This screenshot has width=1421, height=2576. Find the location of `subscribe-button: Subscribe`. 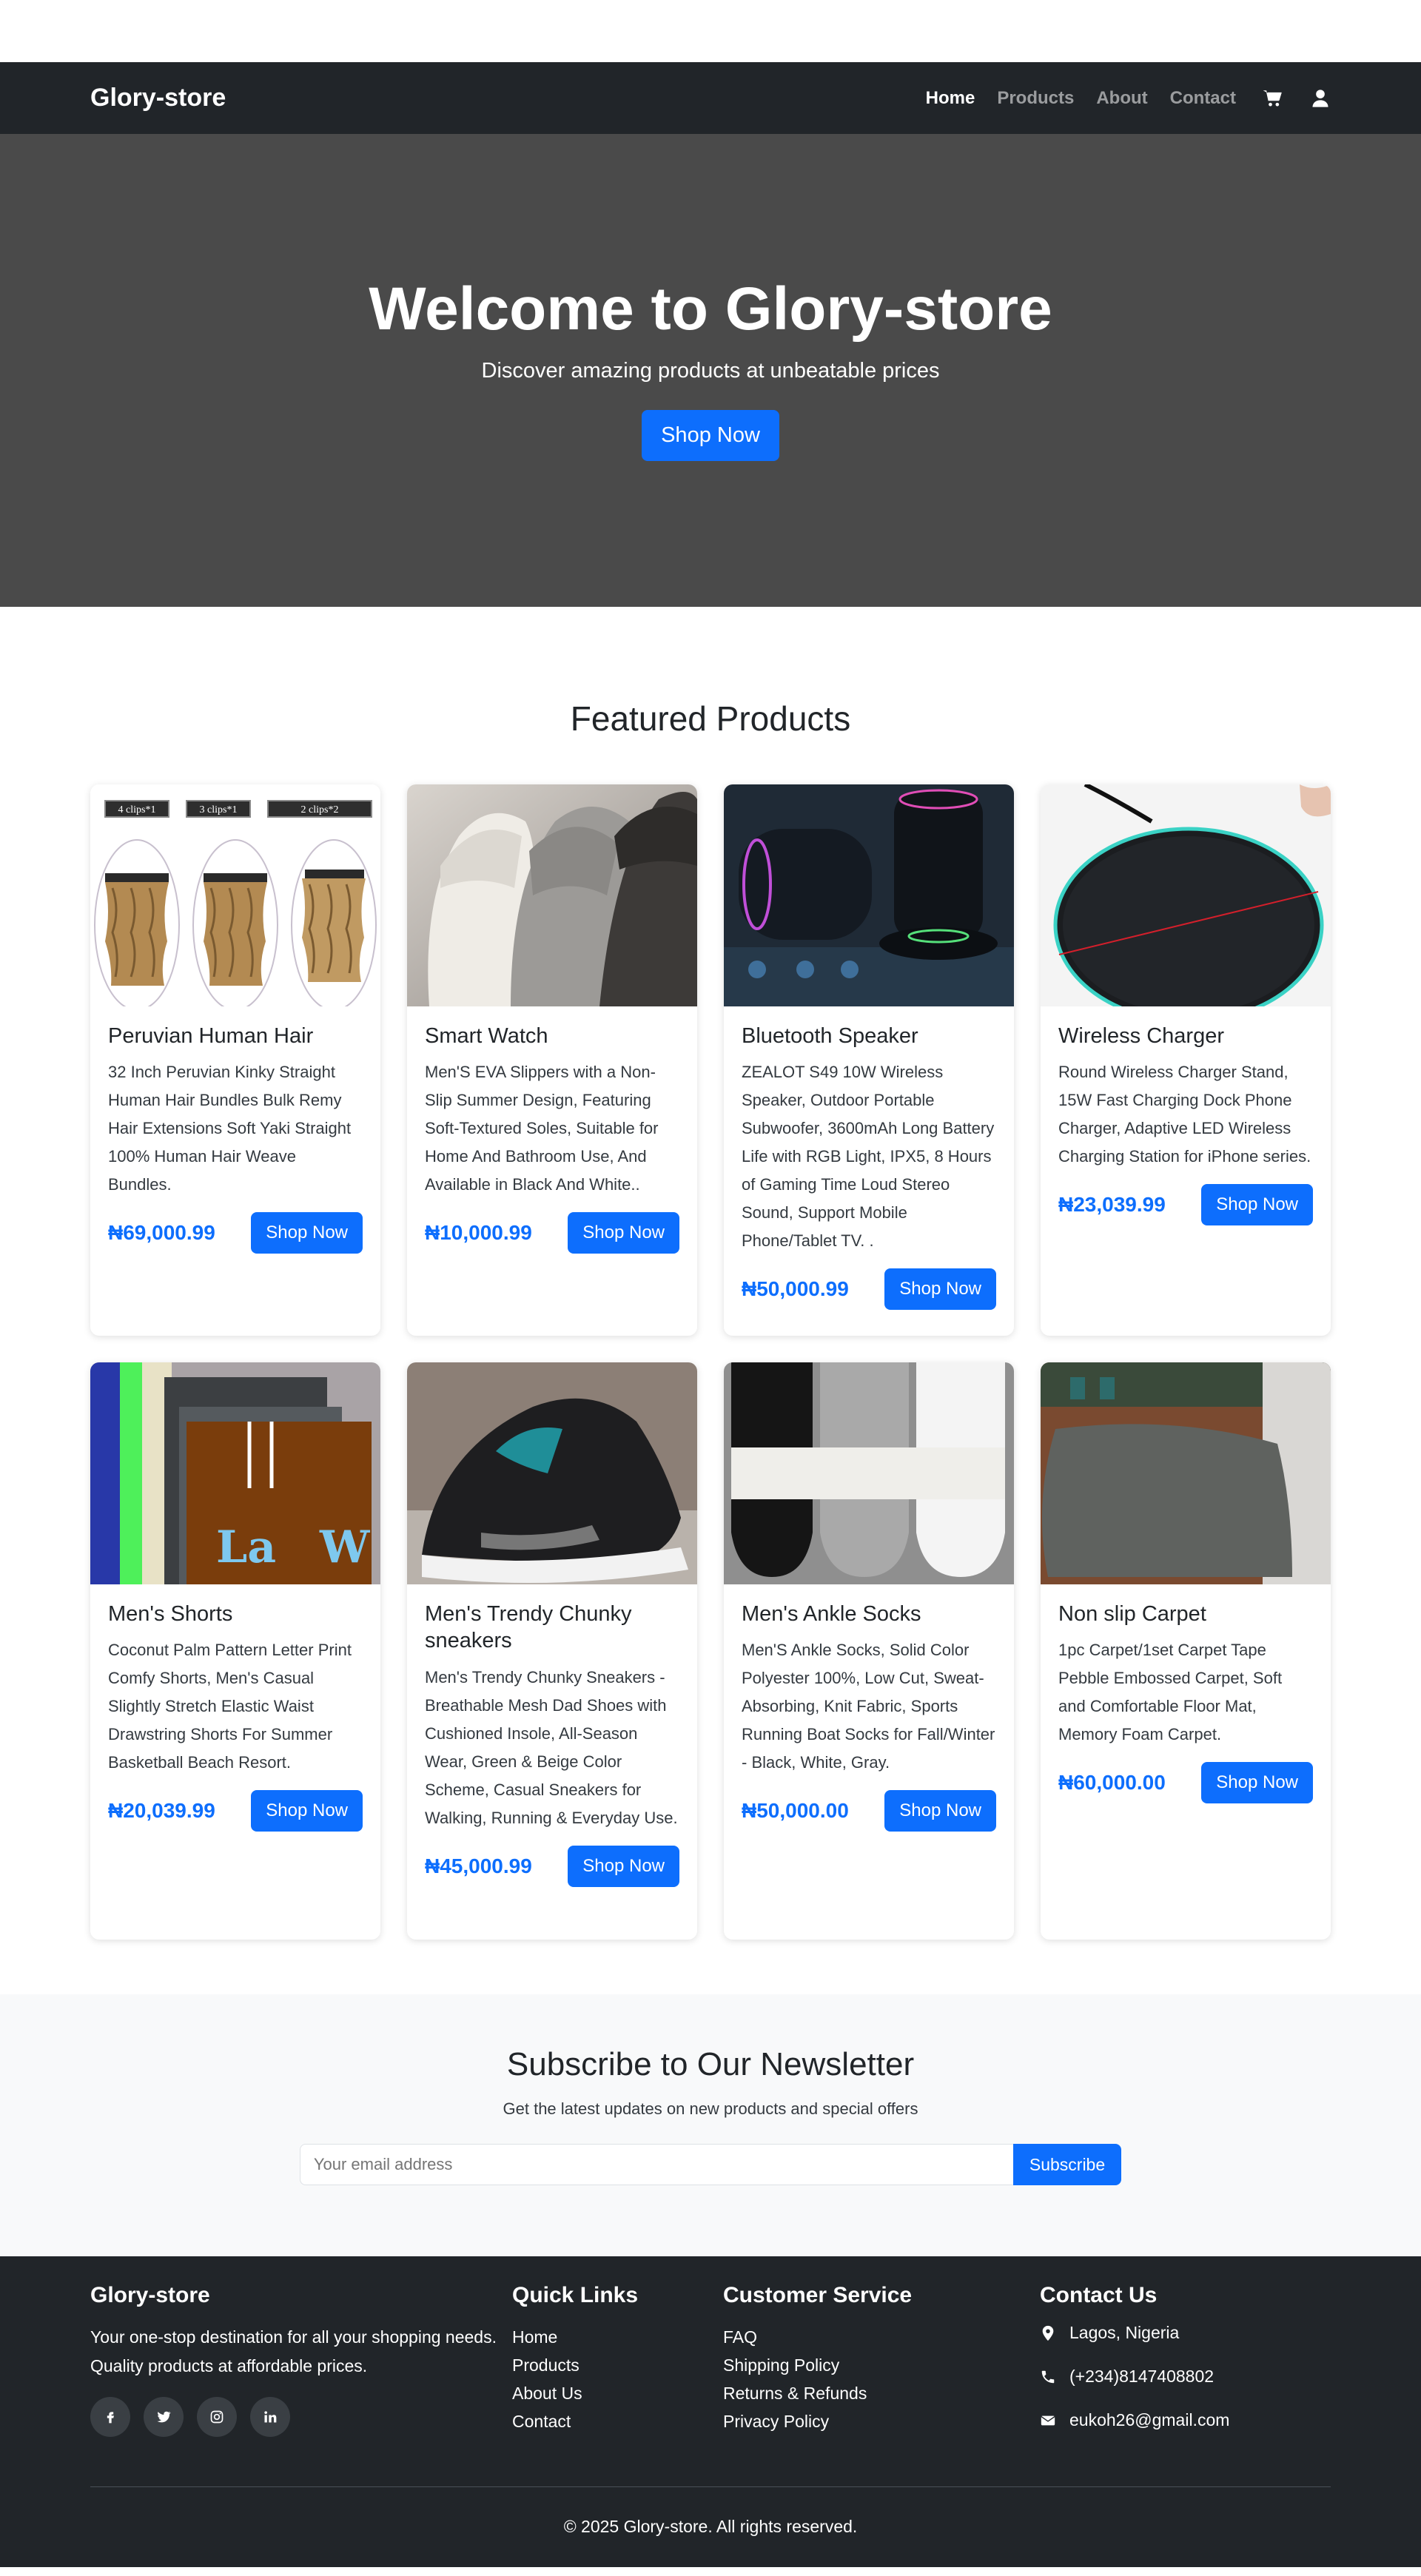

subscribe-button: Subscribe is located at coordinates (1067, 2164).